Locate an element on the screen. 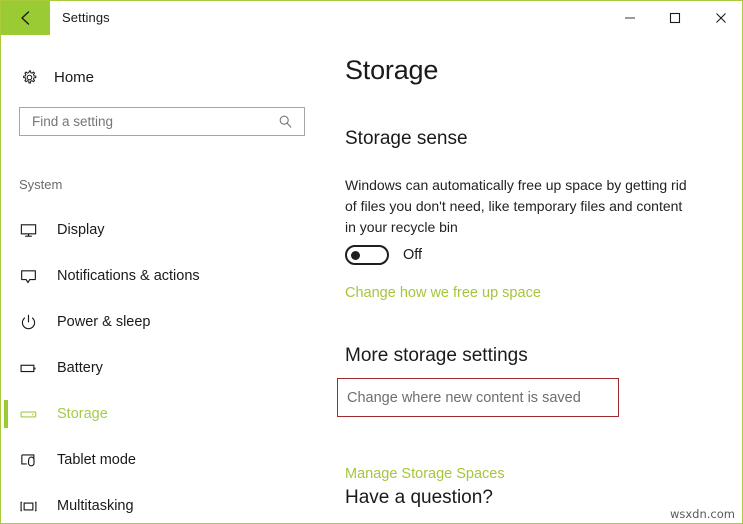 The image size is (743, 524). maximize-icon is located at coordinates (674, 18).